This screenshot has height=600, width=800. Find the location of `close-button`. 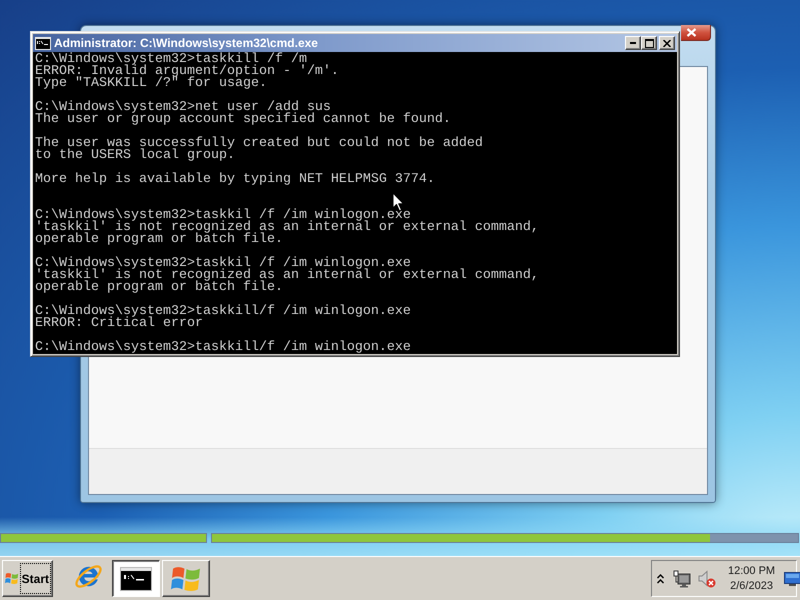

close-button is located at coordinates (696, 33).